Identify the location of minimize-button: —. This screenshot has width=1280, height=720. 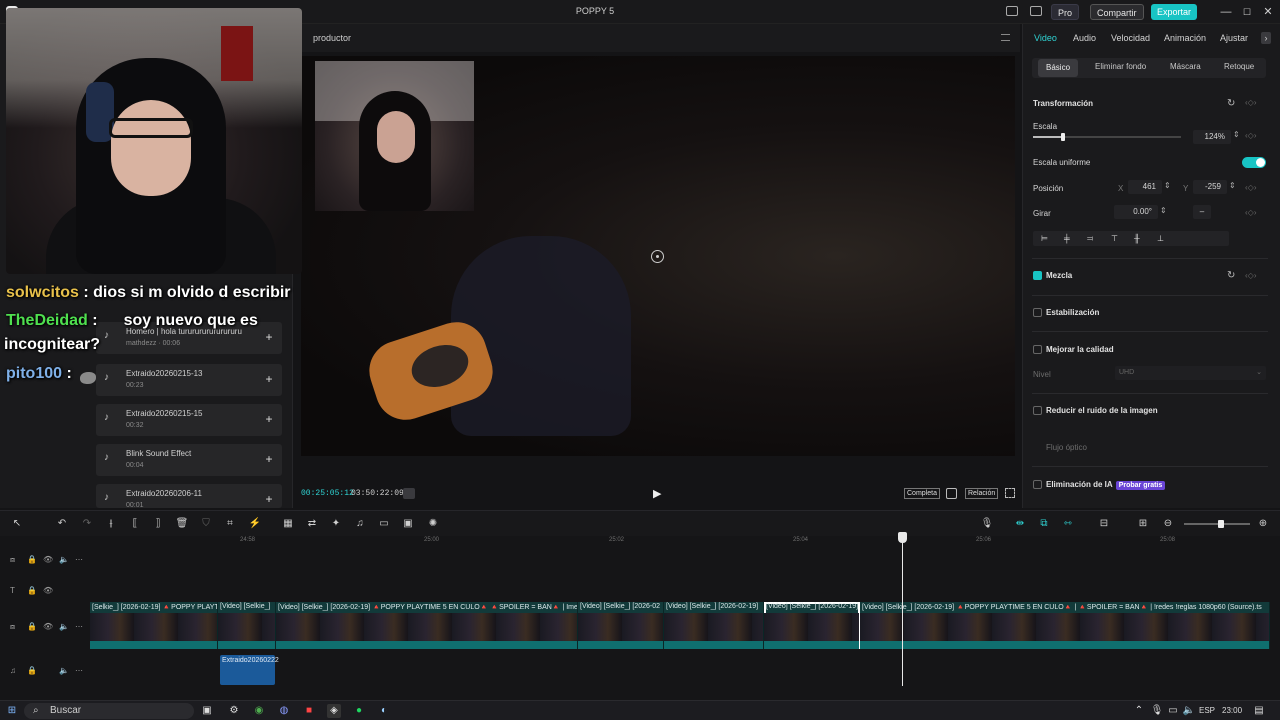
(1226, 12).